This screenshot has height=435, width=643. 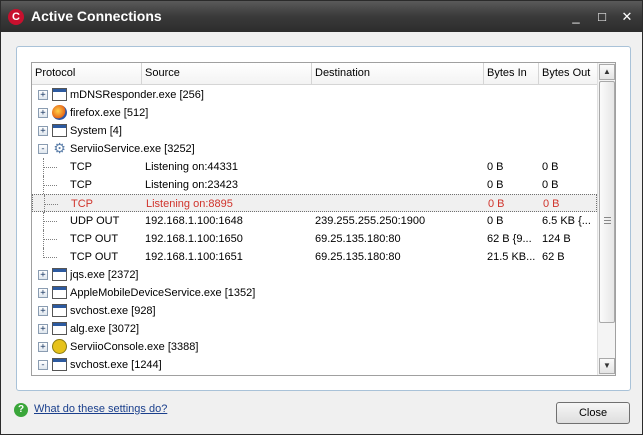 What do you see at coordinates (511, 74) in the screenshot?
I see `column-bytes-in: Bytes In` at bounding box center [511, 74].